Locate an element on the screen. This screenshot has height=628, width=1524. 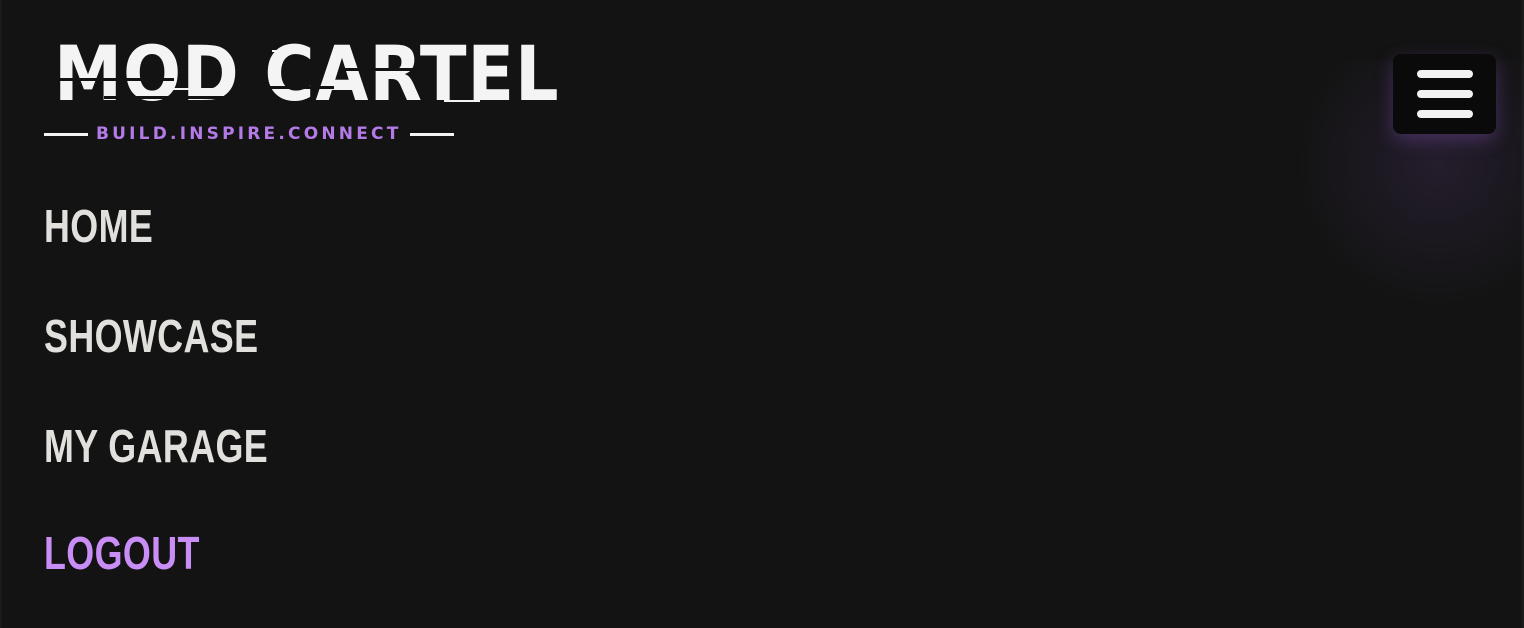
nav-link-home: HOME is located at coordinates (98, 226).